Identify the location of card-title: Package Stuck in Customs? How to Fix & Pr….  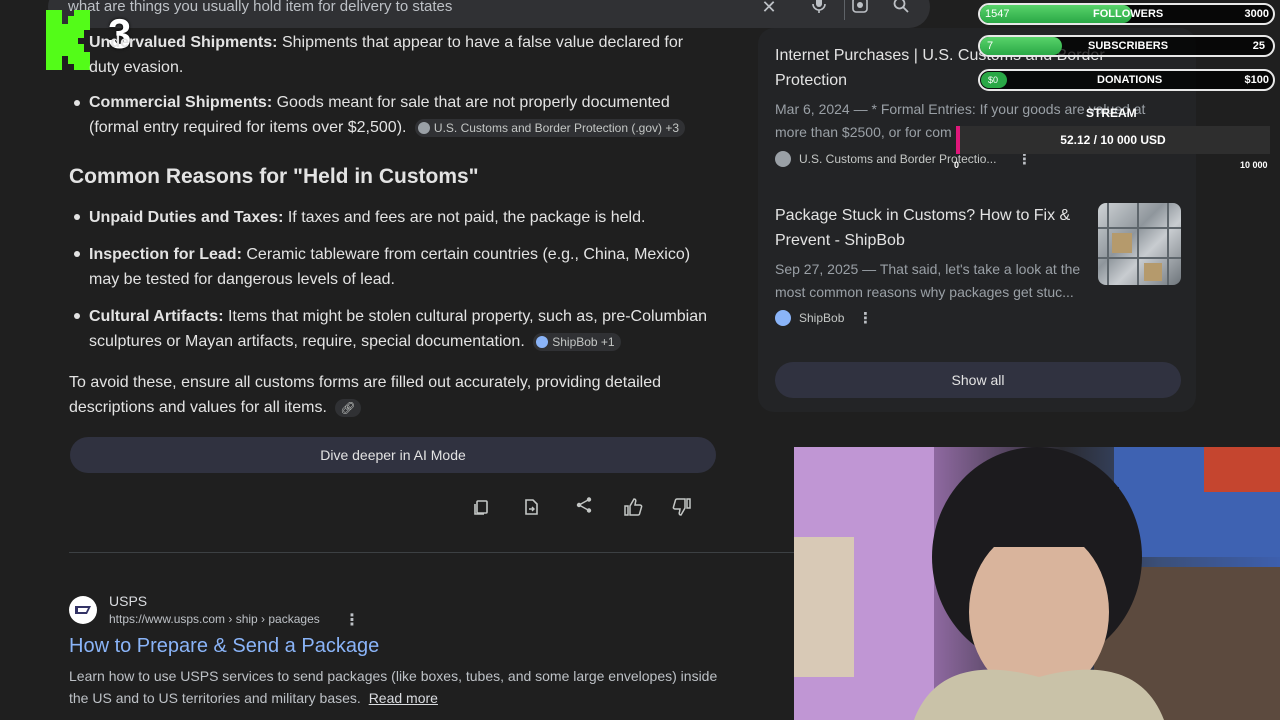
(932, 228).